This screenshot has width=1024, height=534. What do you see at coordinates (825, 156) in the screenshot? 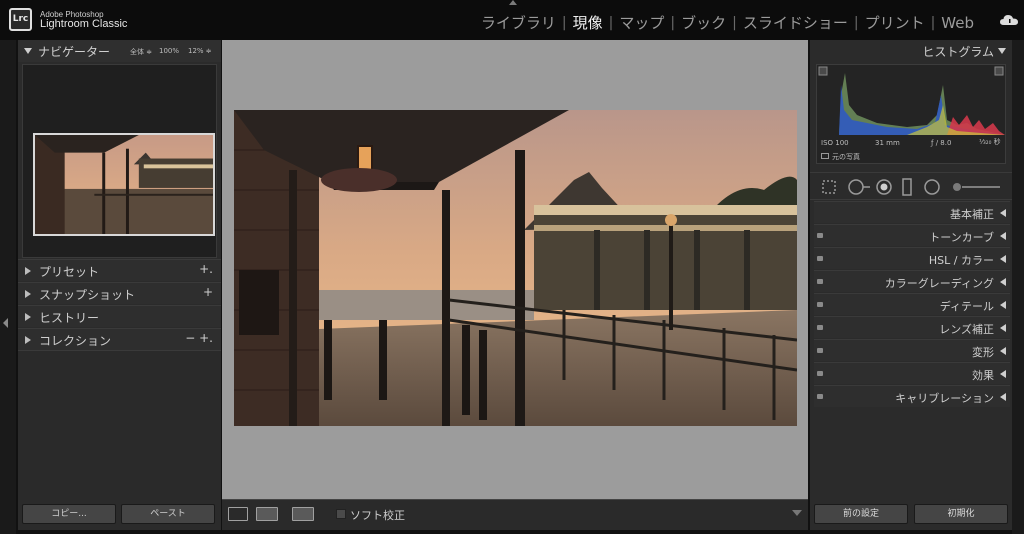
I see `original-photo-checkbox` at bounding box center [825, 156].